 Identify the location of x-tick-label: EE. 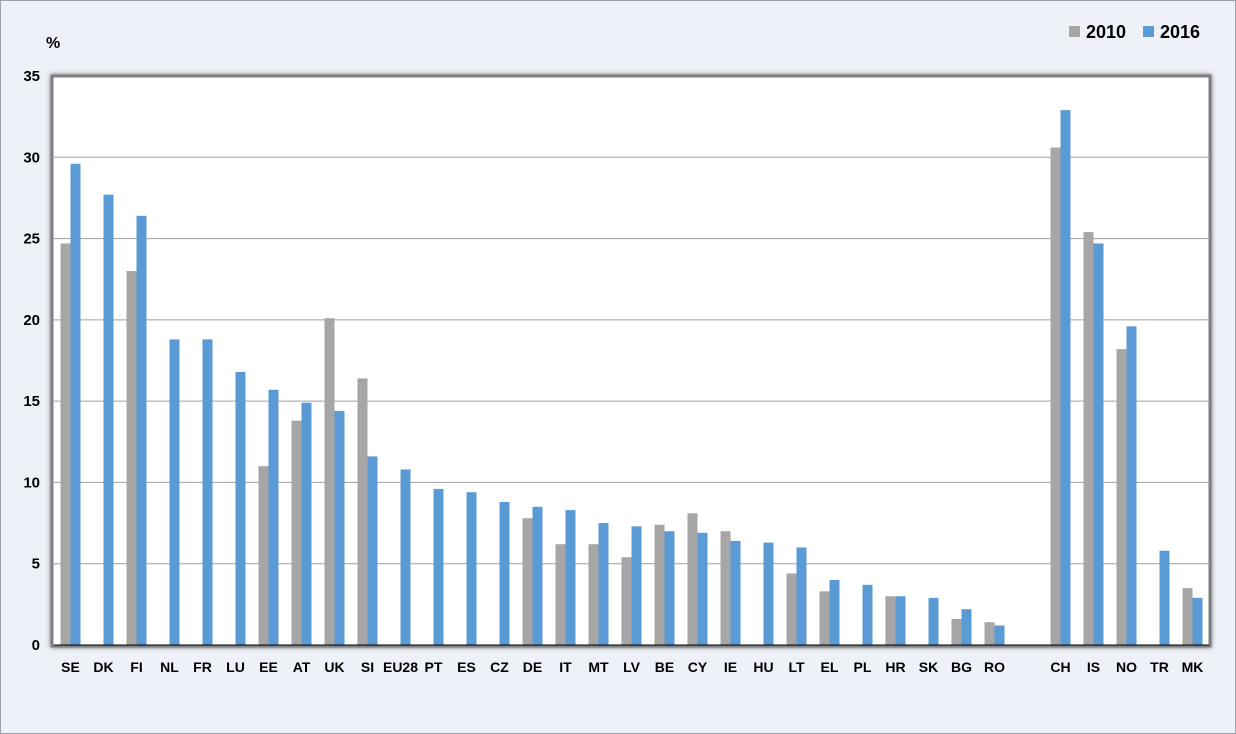
(268, 667).